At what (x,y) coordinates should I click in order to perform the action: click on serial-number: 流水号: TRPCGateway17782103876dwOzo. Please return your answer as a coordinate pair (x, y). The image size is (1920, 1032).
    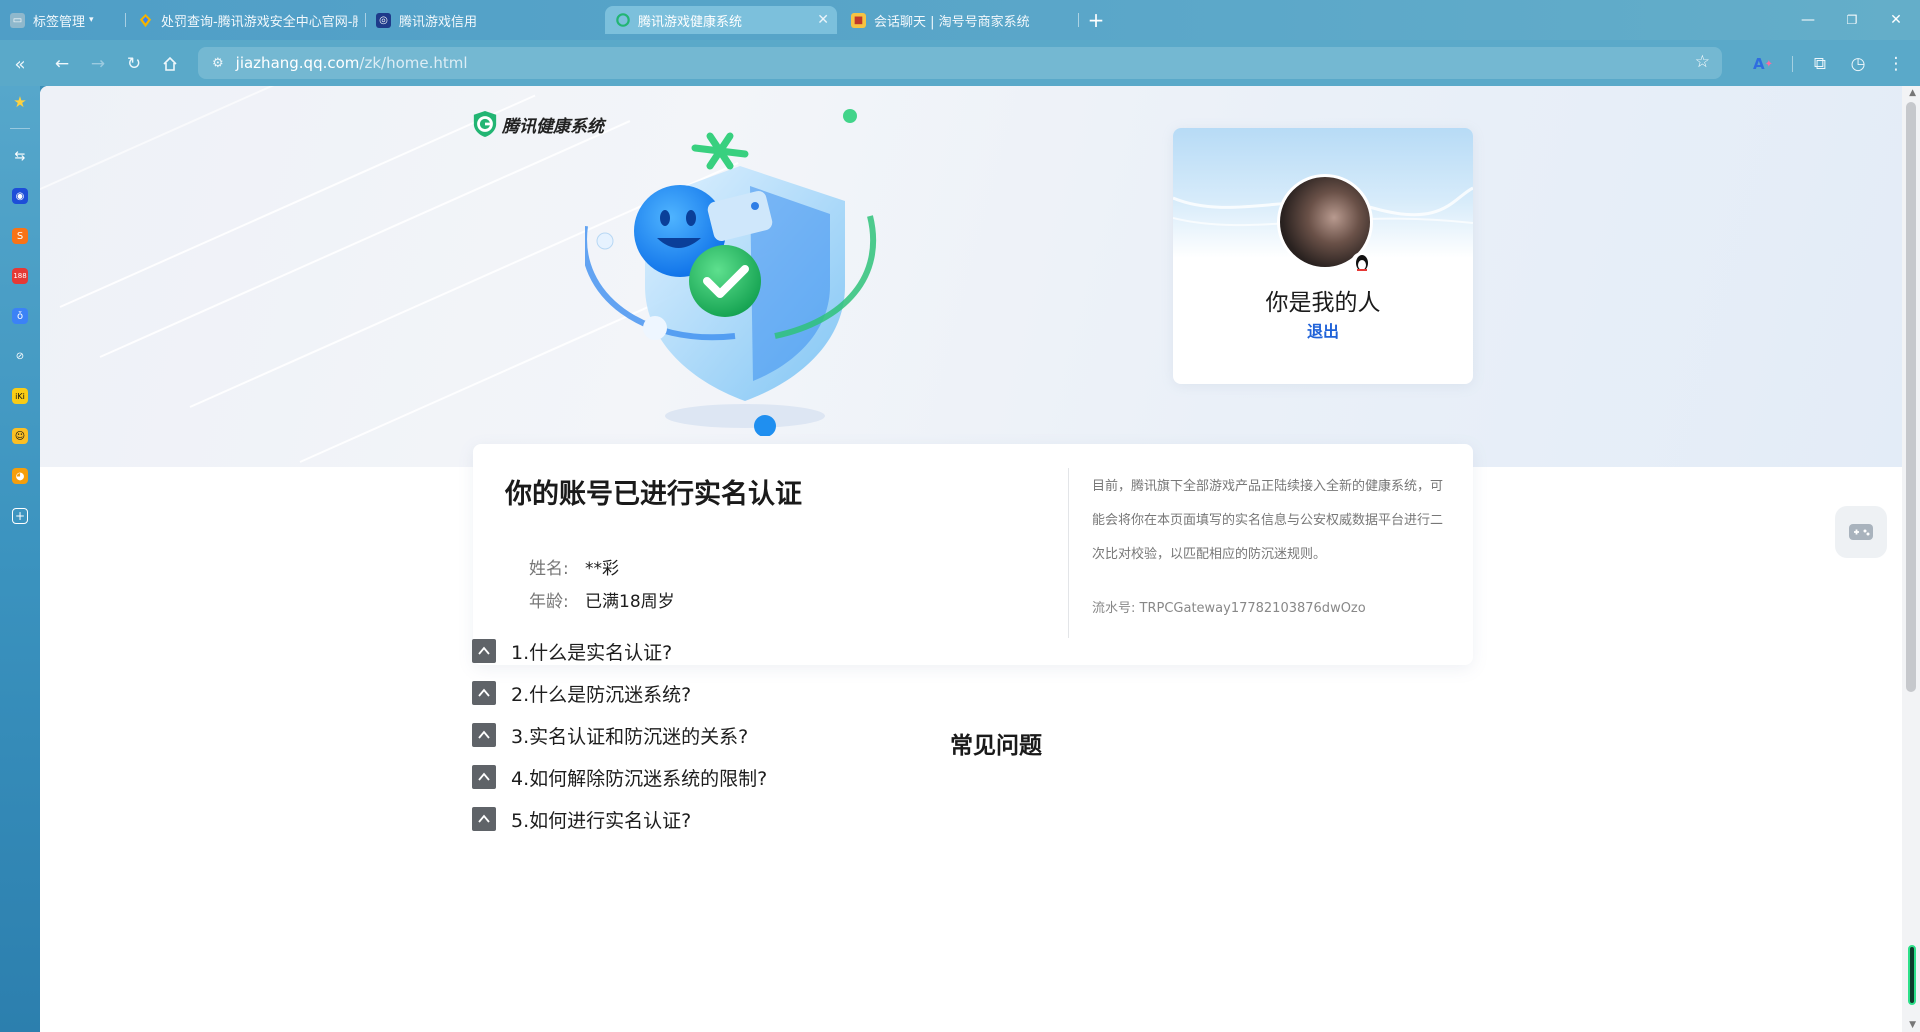
    Looking at the image, I should click on (1229, 608).